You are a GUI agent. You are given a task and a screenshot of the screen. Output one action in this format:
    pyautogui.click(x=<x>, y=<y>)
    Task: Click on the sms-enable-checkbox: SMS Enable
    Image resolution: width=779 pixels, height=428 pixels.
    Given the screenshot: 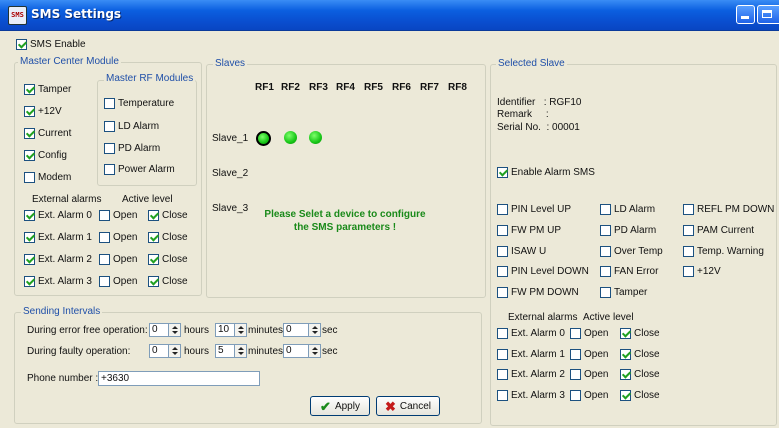 What is the action you would take?
    pyautogui.click(x=51, y=44)
    